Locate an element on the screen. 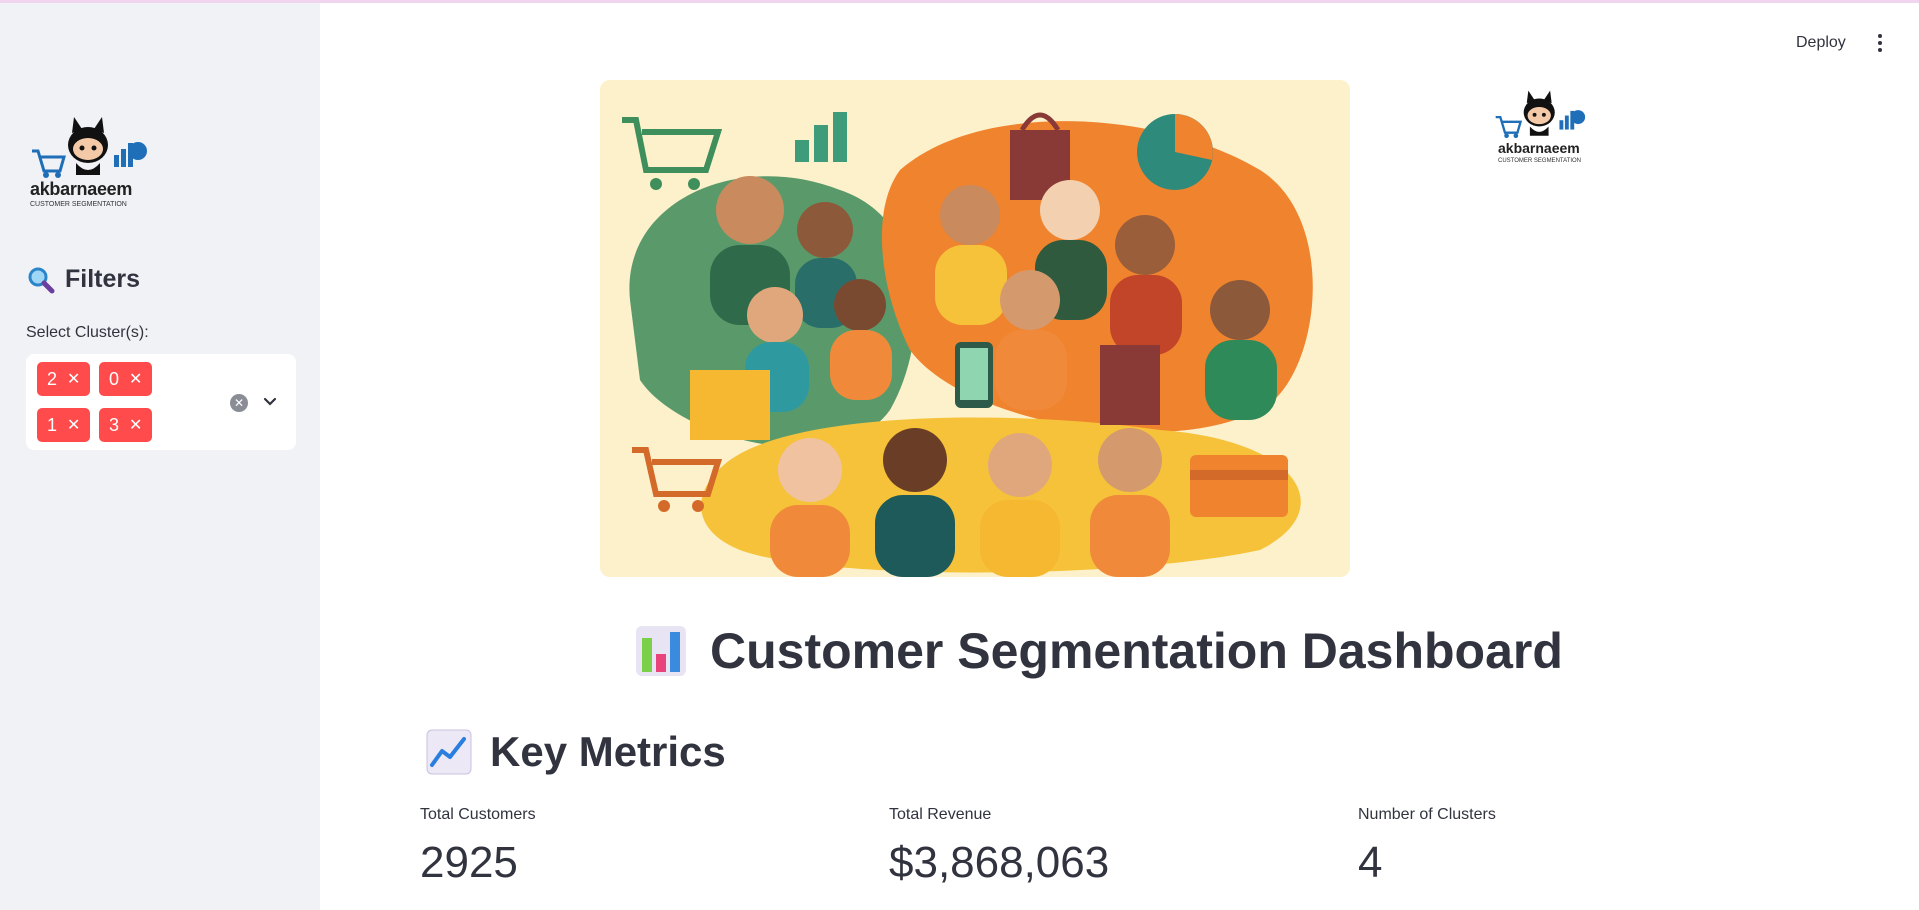 The width and height of the screenshot is (1919, 910). cluster-chip-label: 1 is located at coordinates (52, 424).